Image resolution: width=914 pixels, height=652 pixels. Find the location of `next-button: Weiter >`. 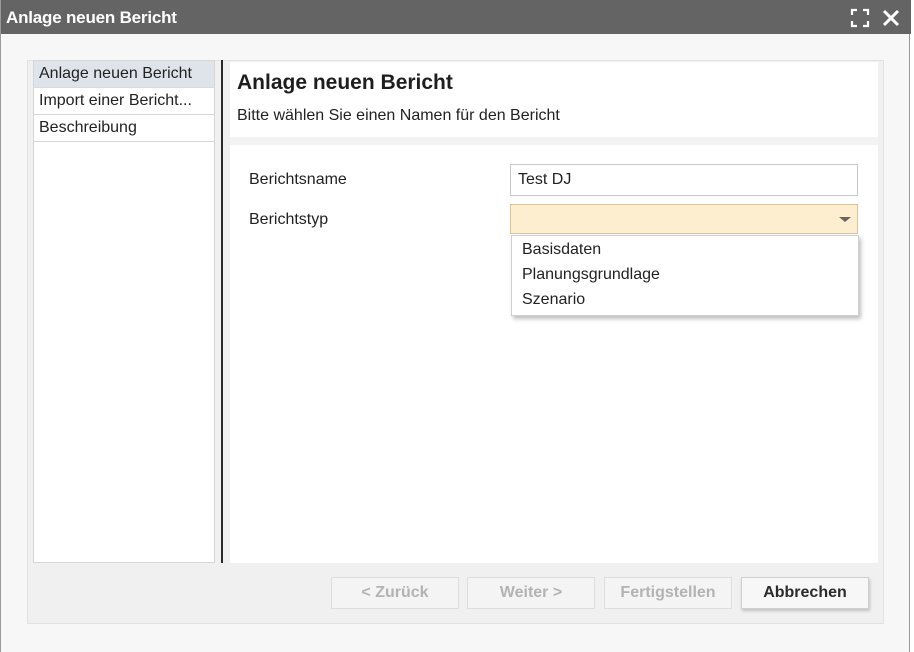

next-button: Weiter > is located at coordinates (531, 593).